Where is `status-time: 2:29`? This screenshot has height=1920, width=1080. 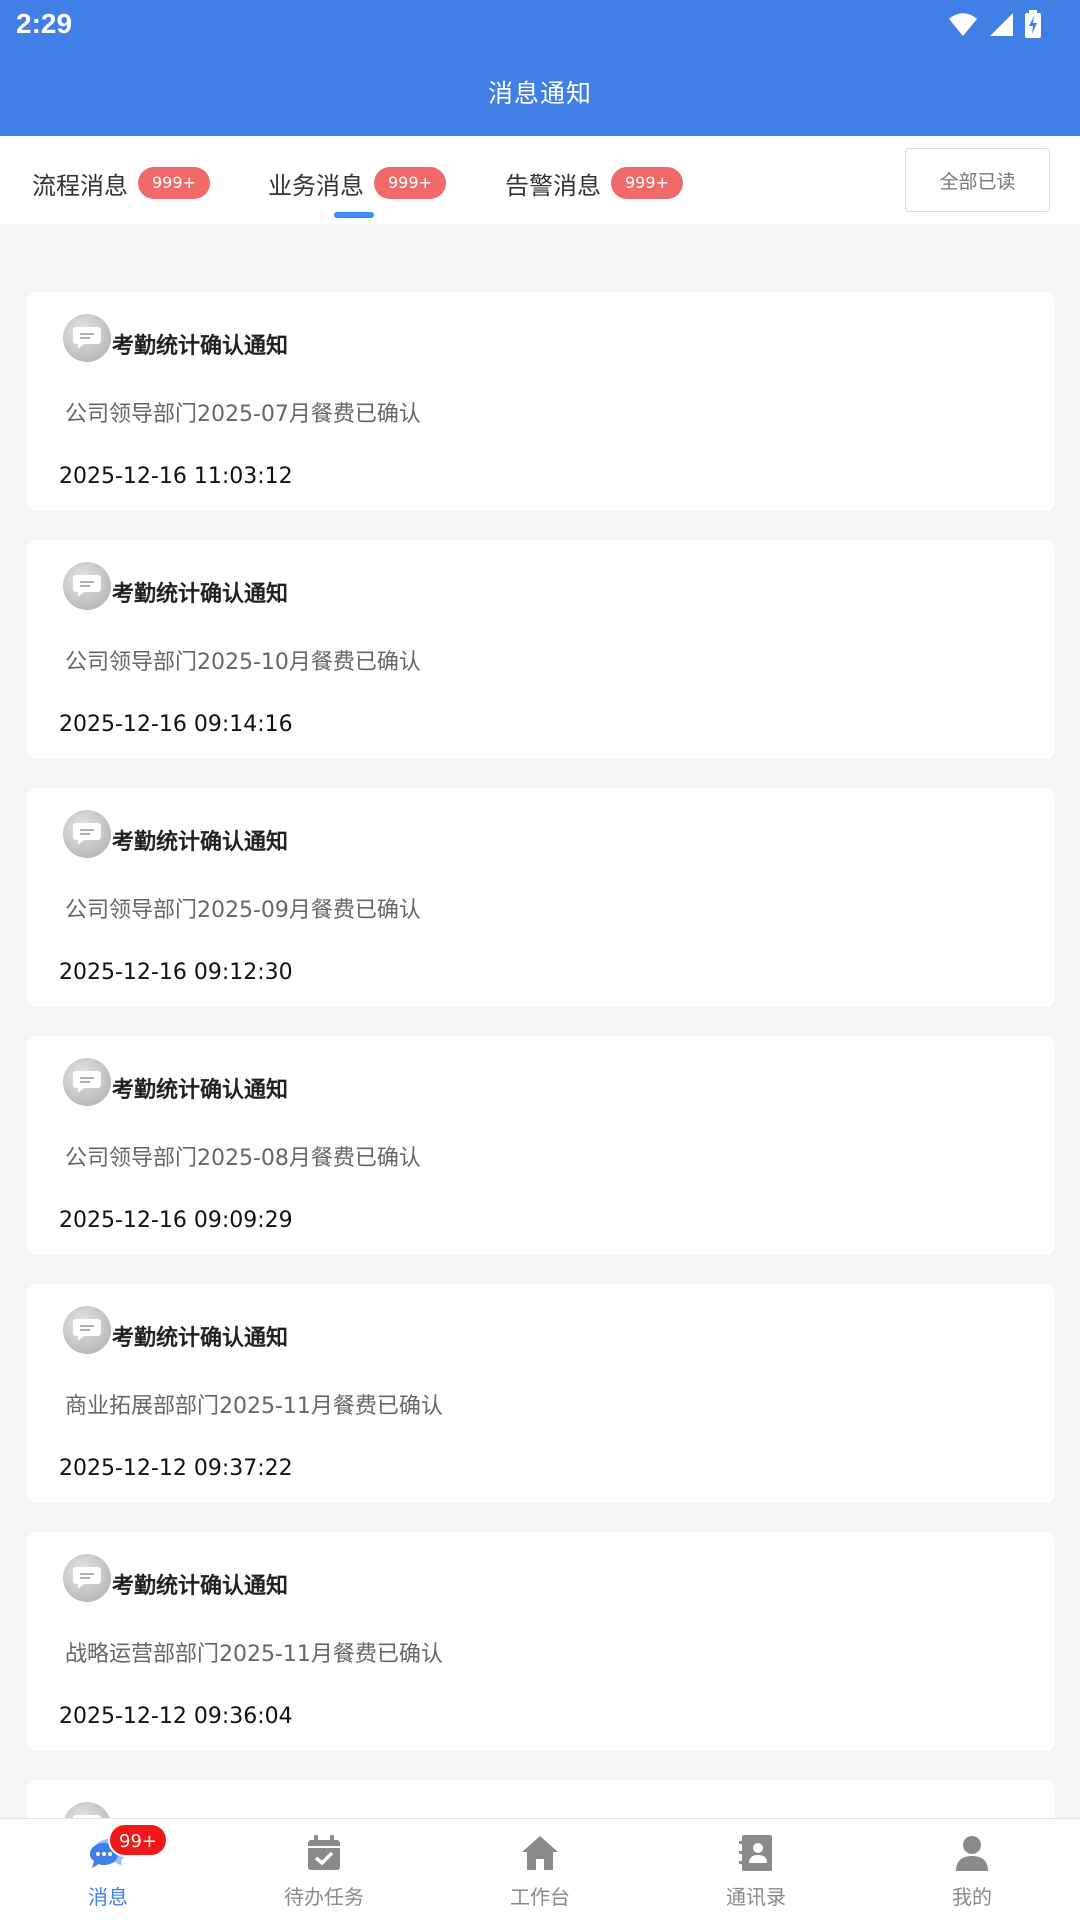 status-time: 2:29 is located at coordinates (44, 23).